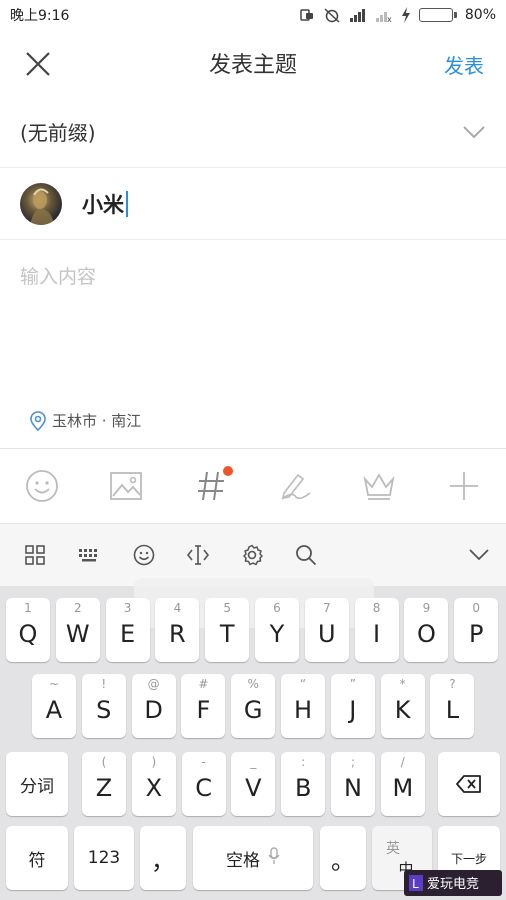 The width and height of the screenshot is (506, 900). What do you see at coordinates (464, 64) in the screenshot?
I see `publish-button: 发表` at bounding box center [464, 64].